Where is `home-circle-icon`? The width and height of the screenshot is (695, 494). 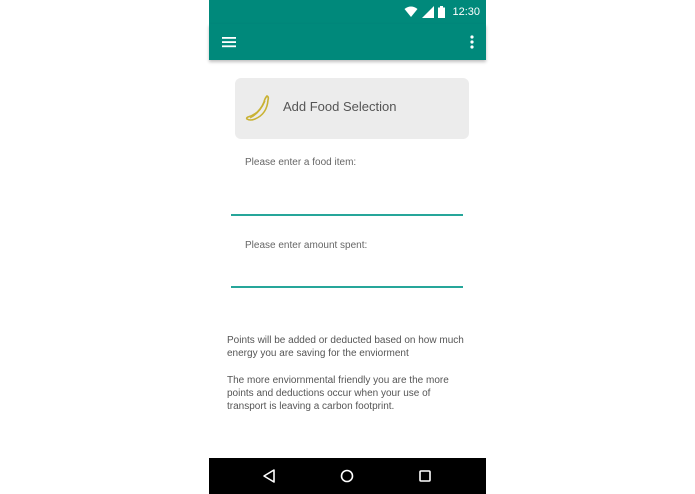
home-circle-icon is located at coordinates (347, 476).